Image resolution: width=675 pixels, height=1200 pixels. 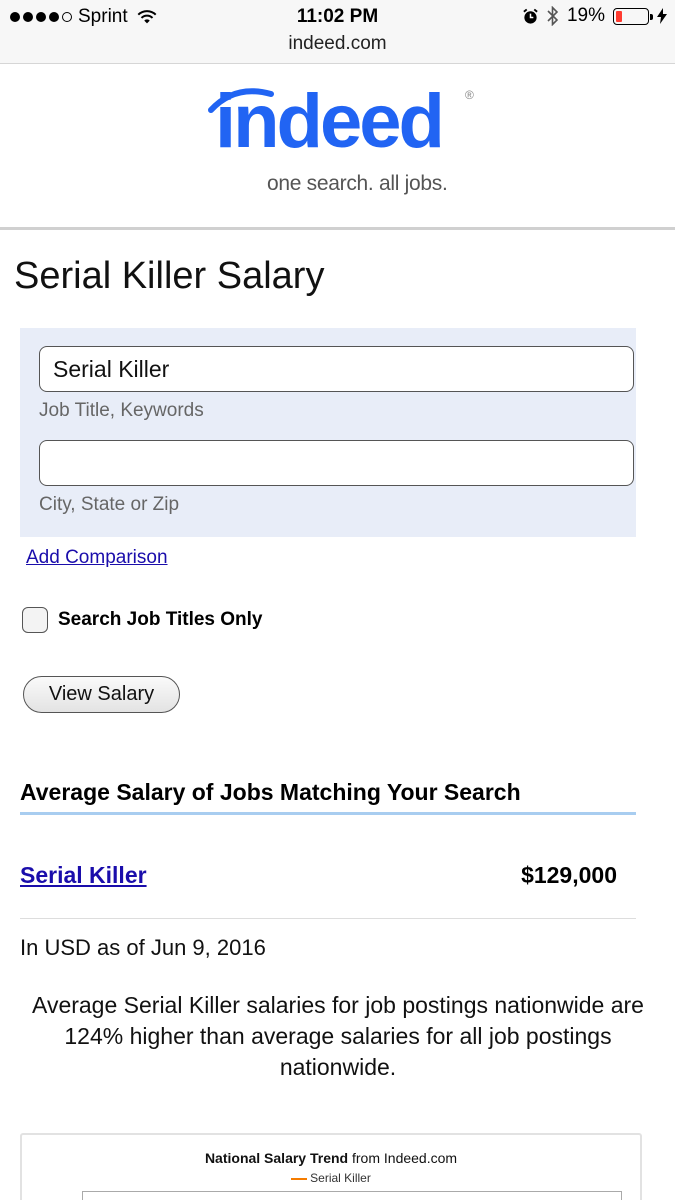 What do you see at coordinates (403, 1158) in the screenshot?
I see `chart-title-source: from Indeed.com` at bounding box center [403, 1158].